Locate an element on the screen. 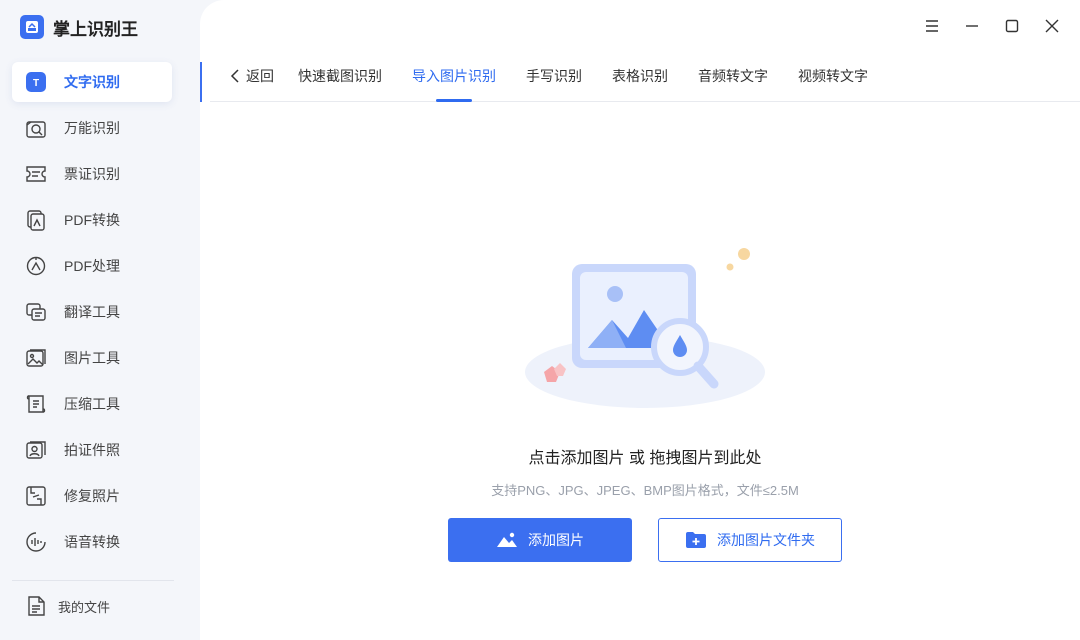 Image resolution: width=1080 pixels, height=640 pixels. sidebar-item-label: 文字识别 is located at coordinates (92, 82).